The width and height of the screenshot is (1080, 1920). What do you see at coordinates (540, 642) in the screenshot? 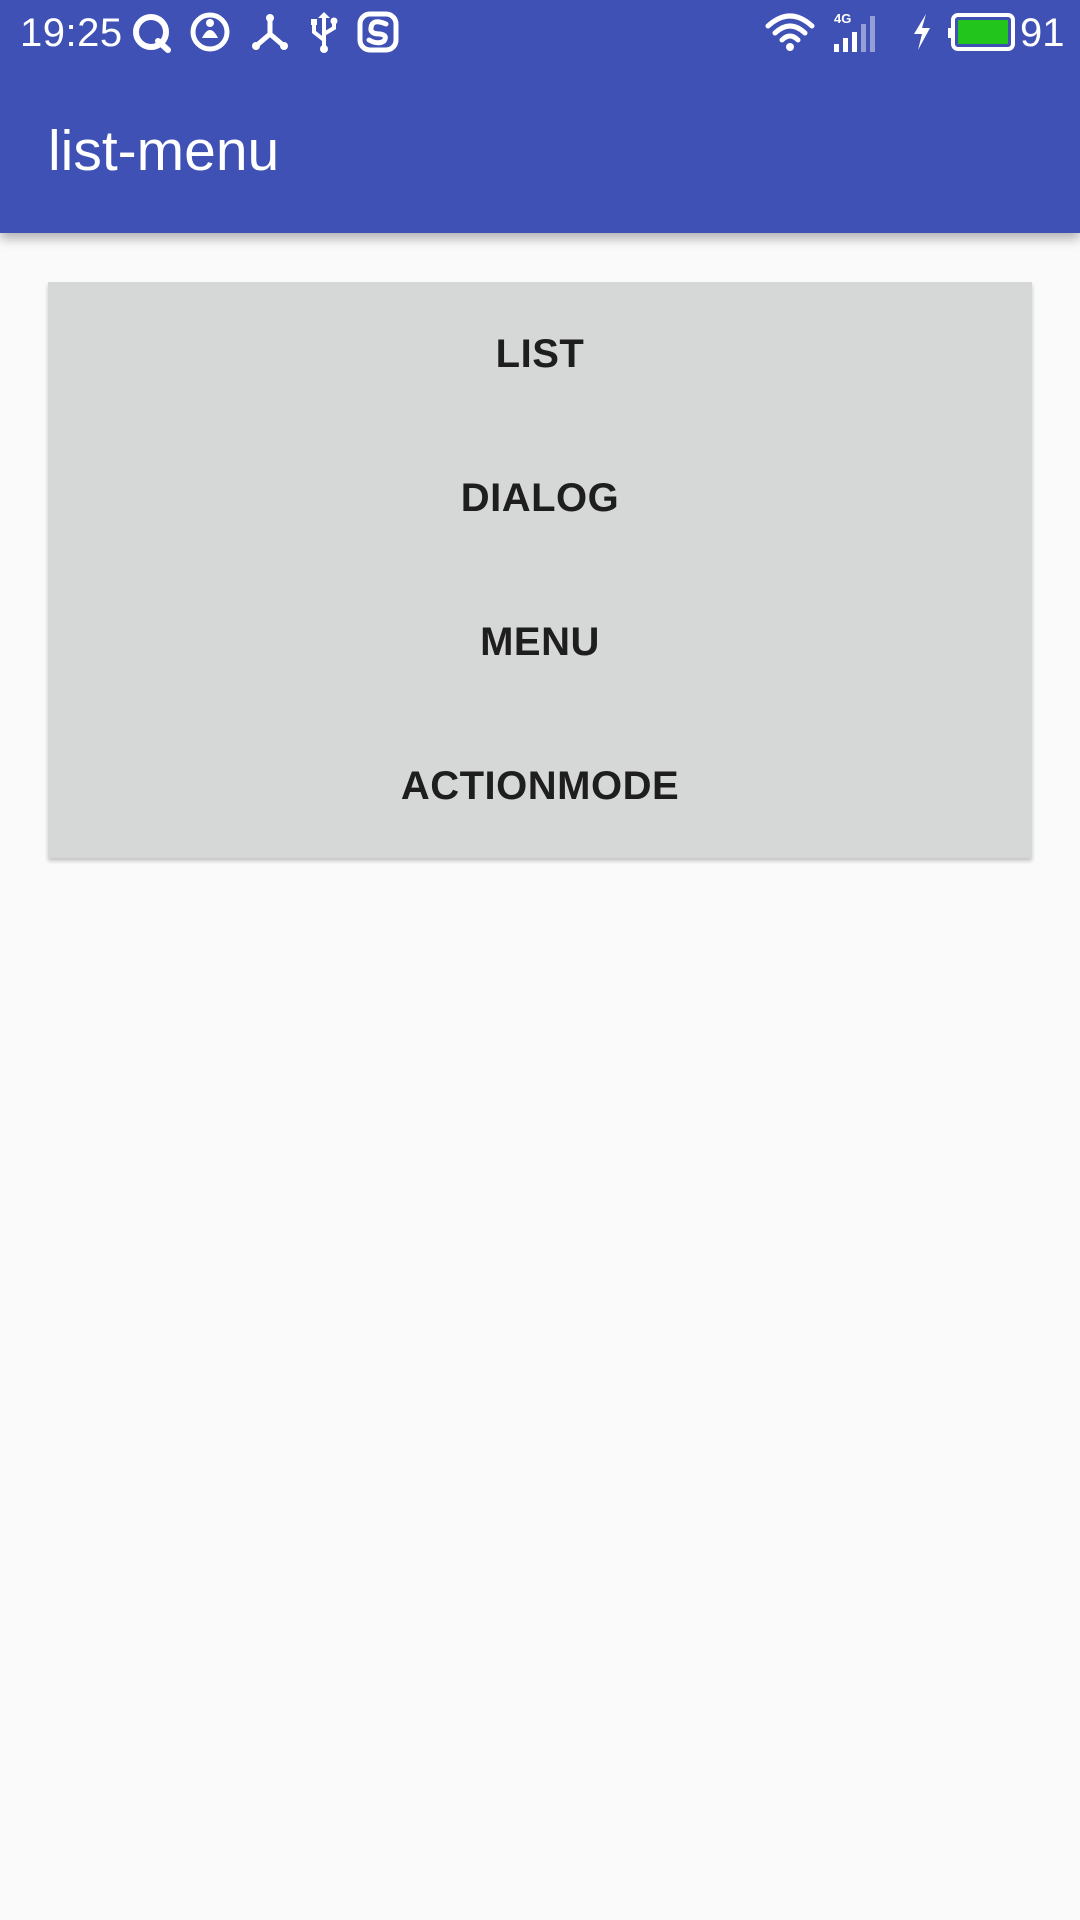
I see `menu-button: MENU` at bounding box center [540, 642].